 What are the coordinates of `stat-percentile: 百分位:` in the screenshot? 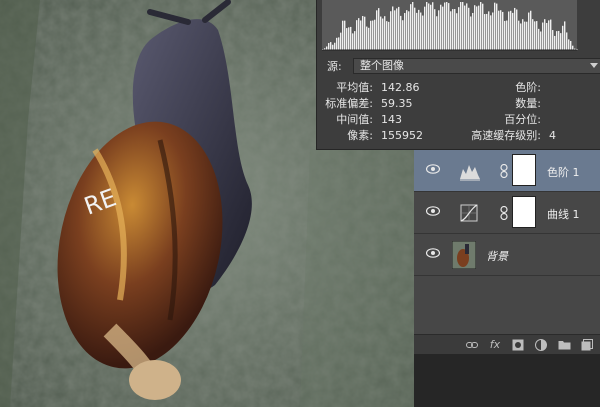 It's located at (522, 119).